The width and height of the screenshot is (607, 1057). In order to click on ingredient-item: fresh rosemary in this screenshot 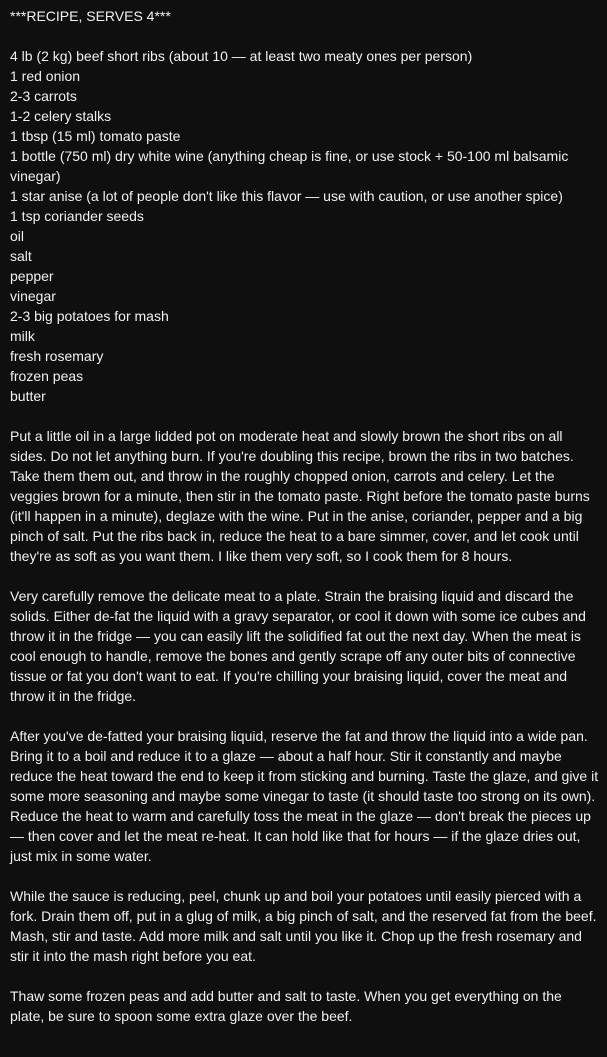, I will do `click(57, 356)`.